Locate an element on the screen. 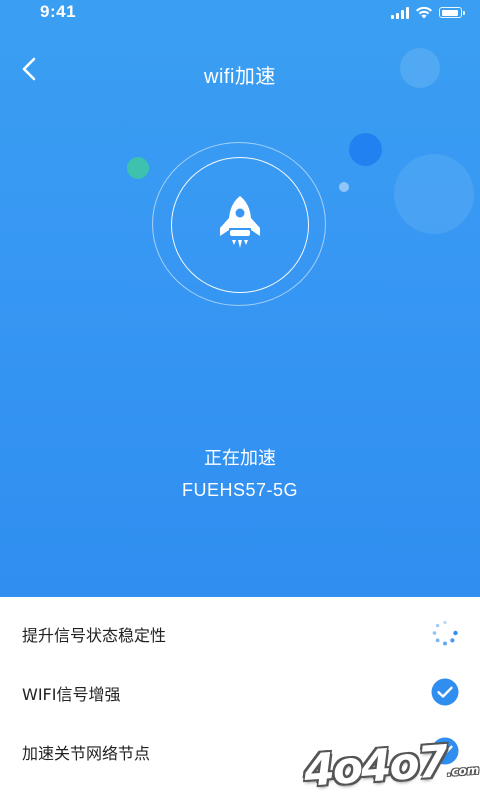 Image resolution: width=480 pixels, height=800 pixels. decor-bubble-green is located at coordinates (138, 168).